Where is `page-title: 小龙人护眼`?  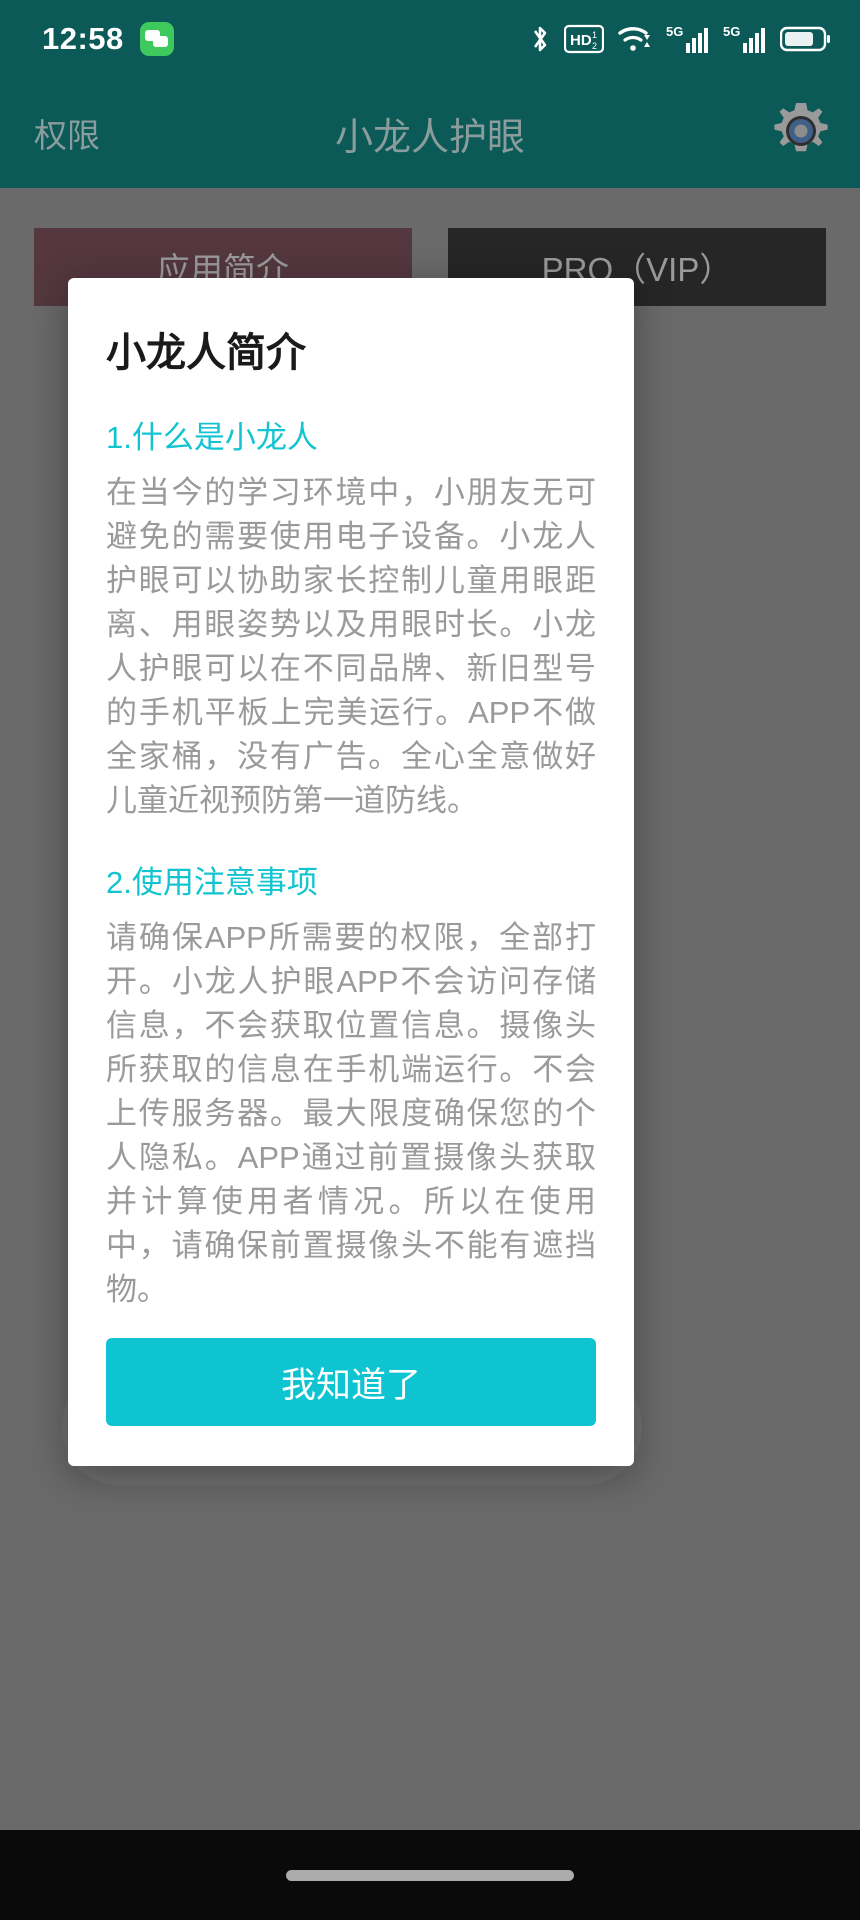 page-title: 小龙人护眼 is located at coordinates (429, 137).